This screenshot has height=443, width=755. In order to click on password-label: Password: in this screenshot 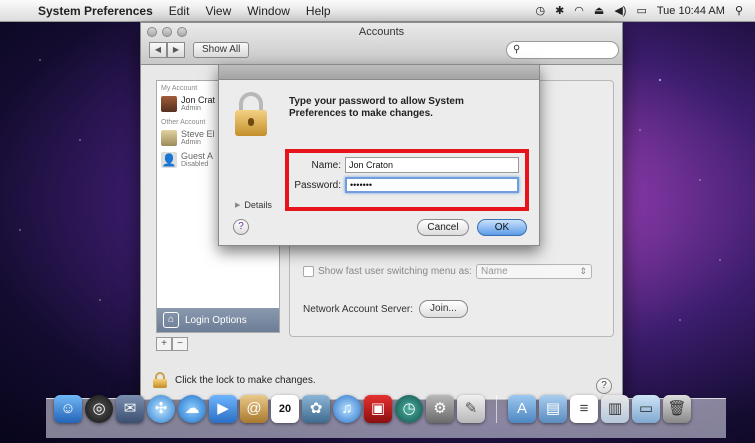, I will do `click(317, 185)`.